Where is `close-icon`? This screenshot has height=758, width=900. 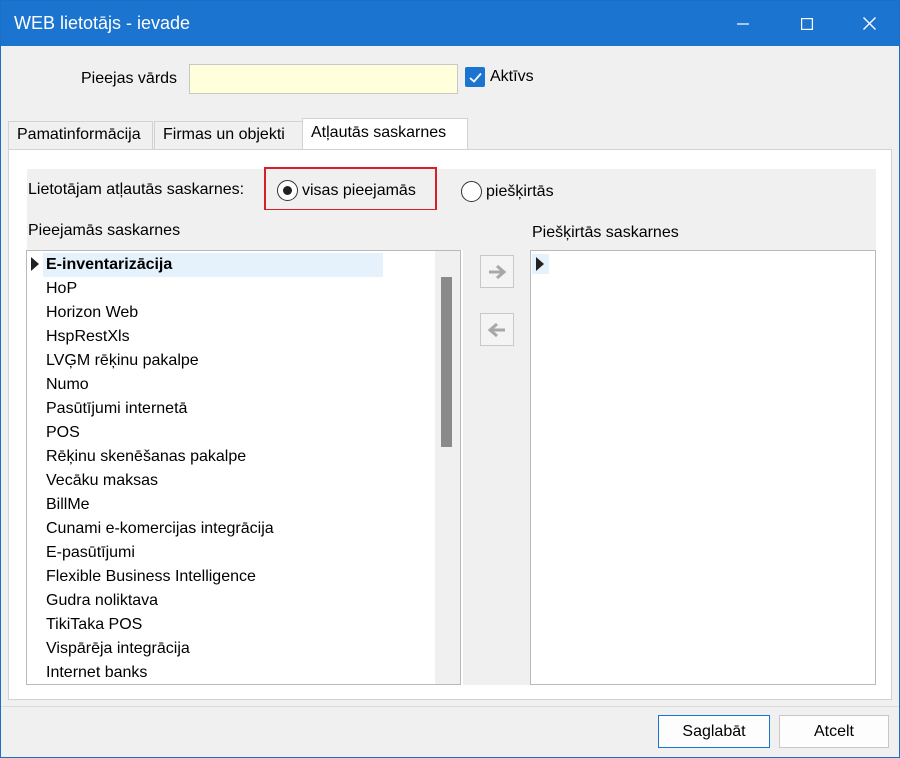 close-icon is located at coordinates (869, 23).